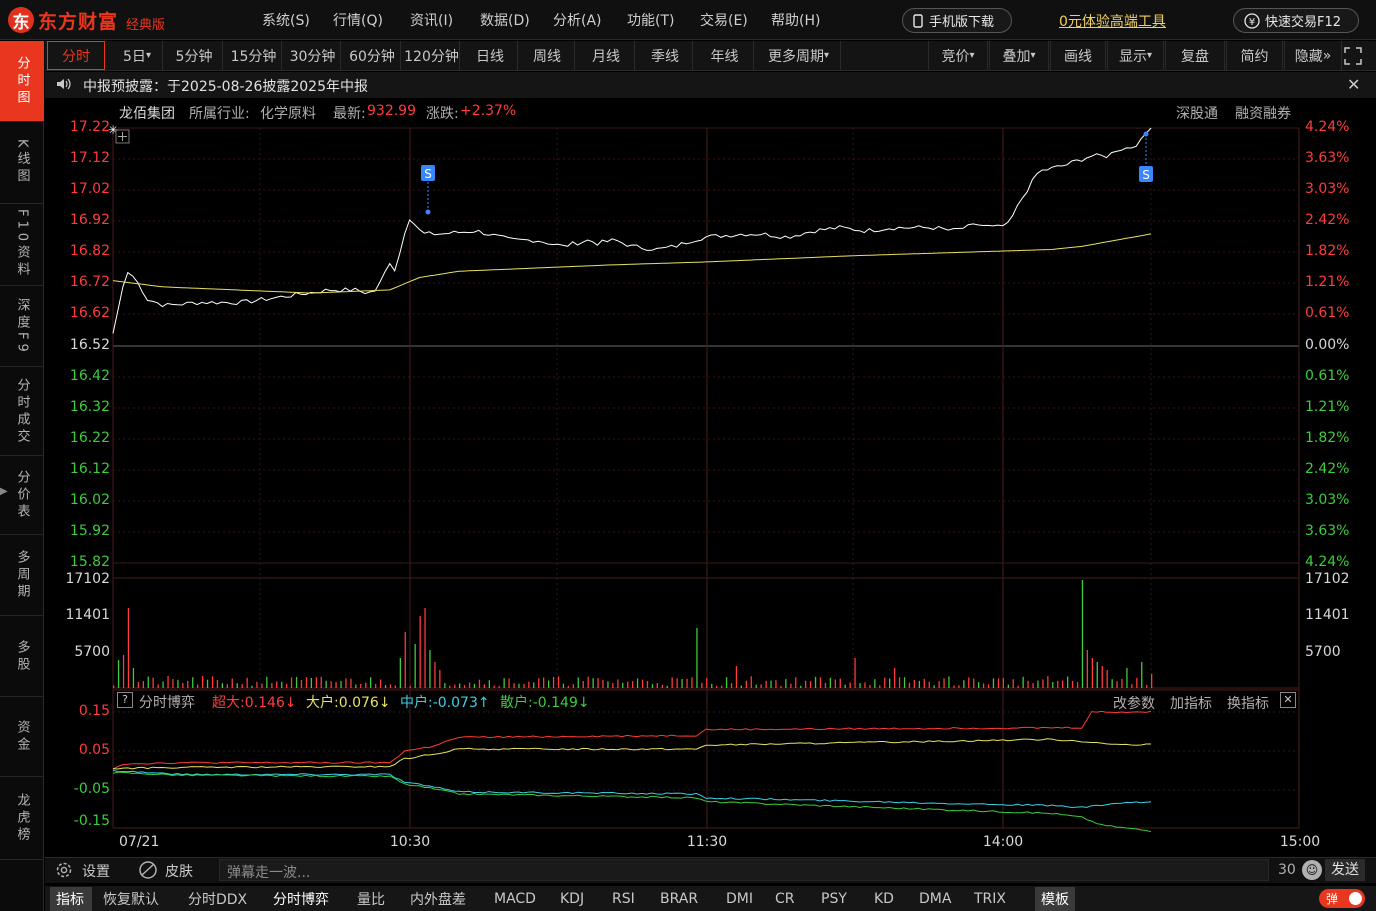 Image resolution: width=1376 pixels, height=911 pixels. What do you see at coordinates (89, 376) in the screenshot?
I see `price-axis-left-label: 16.42` at bounding box center [89, 376].